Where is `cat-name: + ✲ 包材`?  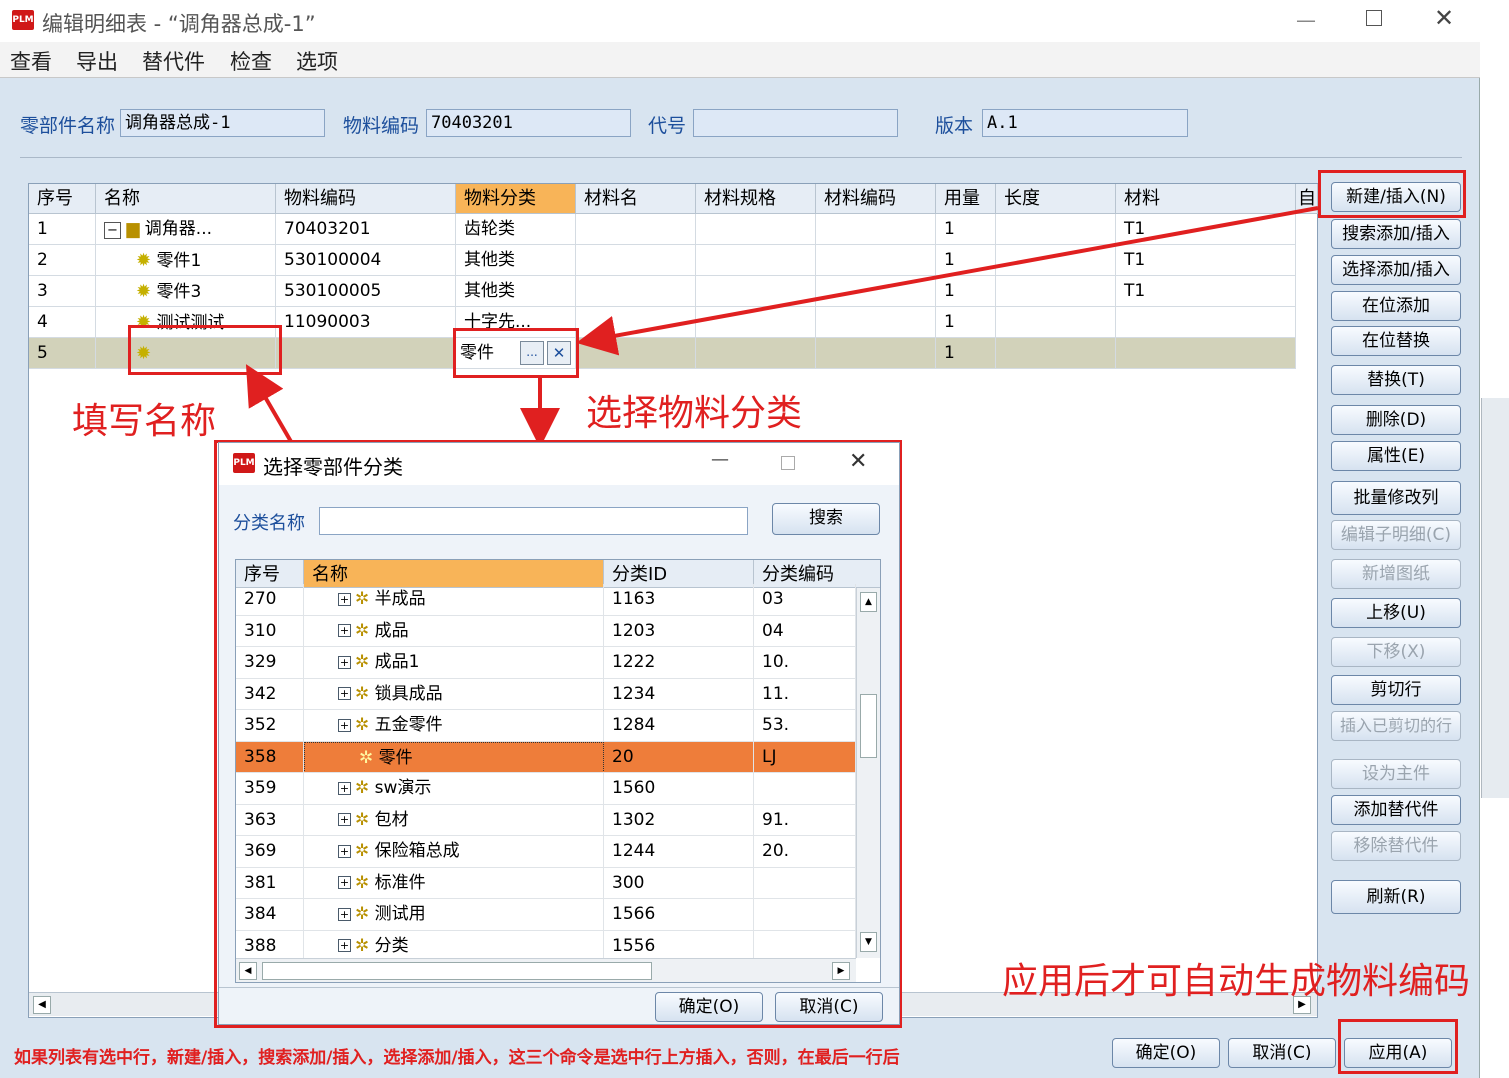 cat-name: + ✲ 包材 is located at coordinates (454, 820).